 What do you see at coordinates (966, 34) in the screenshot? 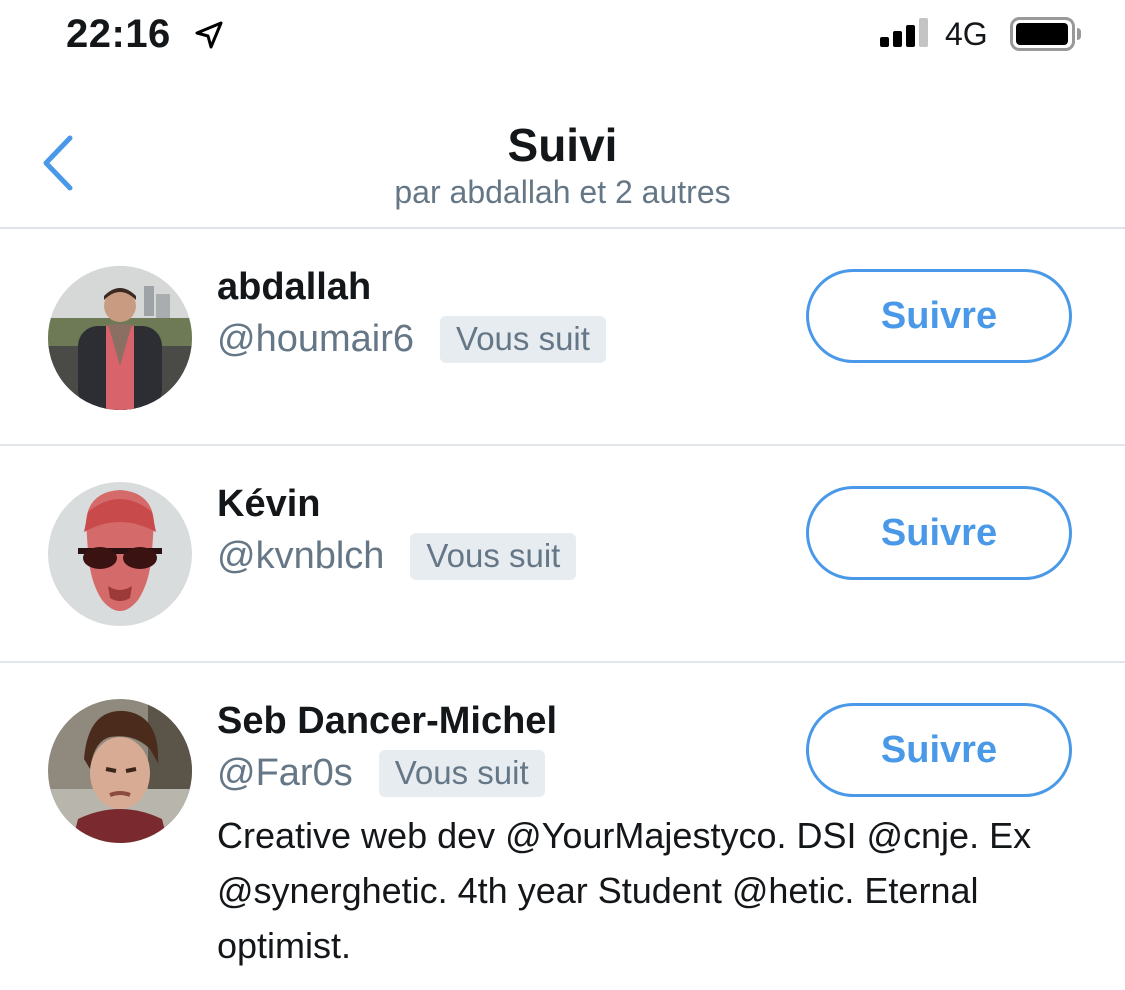
I see `network-label: 4G` at bounding box center [966, 34].